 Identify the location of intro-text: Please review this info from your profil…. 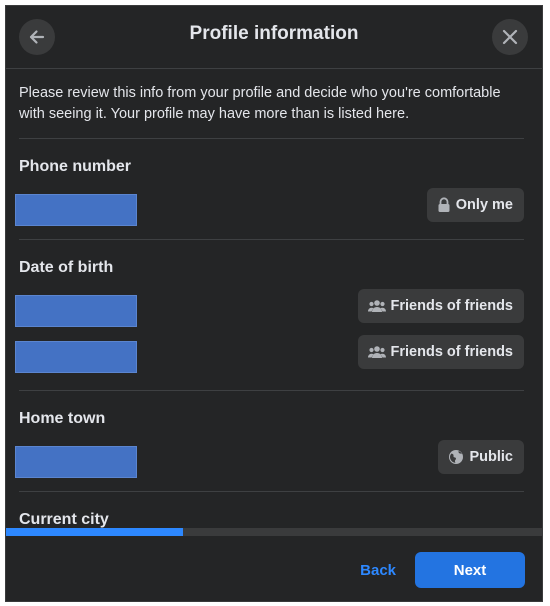
(271, 111).